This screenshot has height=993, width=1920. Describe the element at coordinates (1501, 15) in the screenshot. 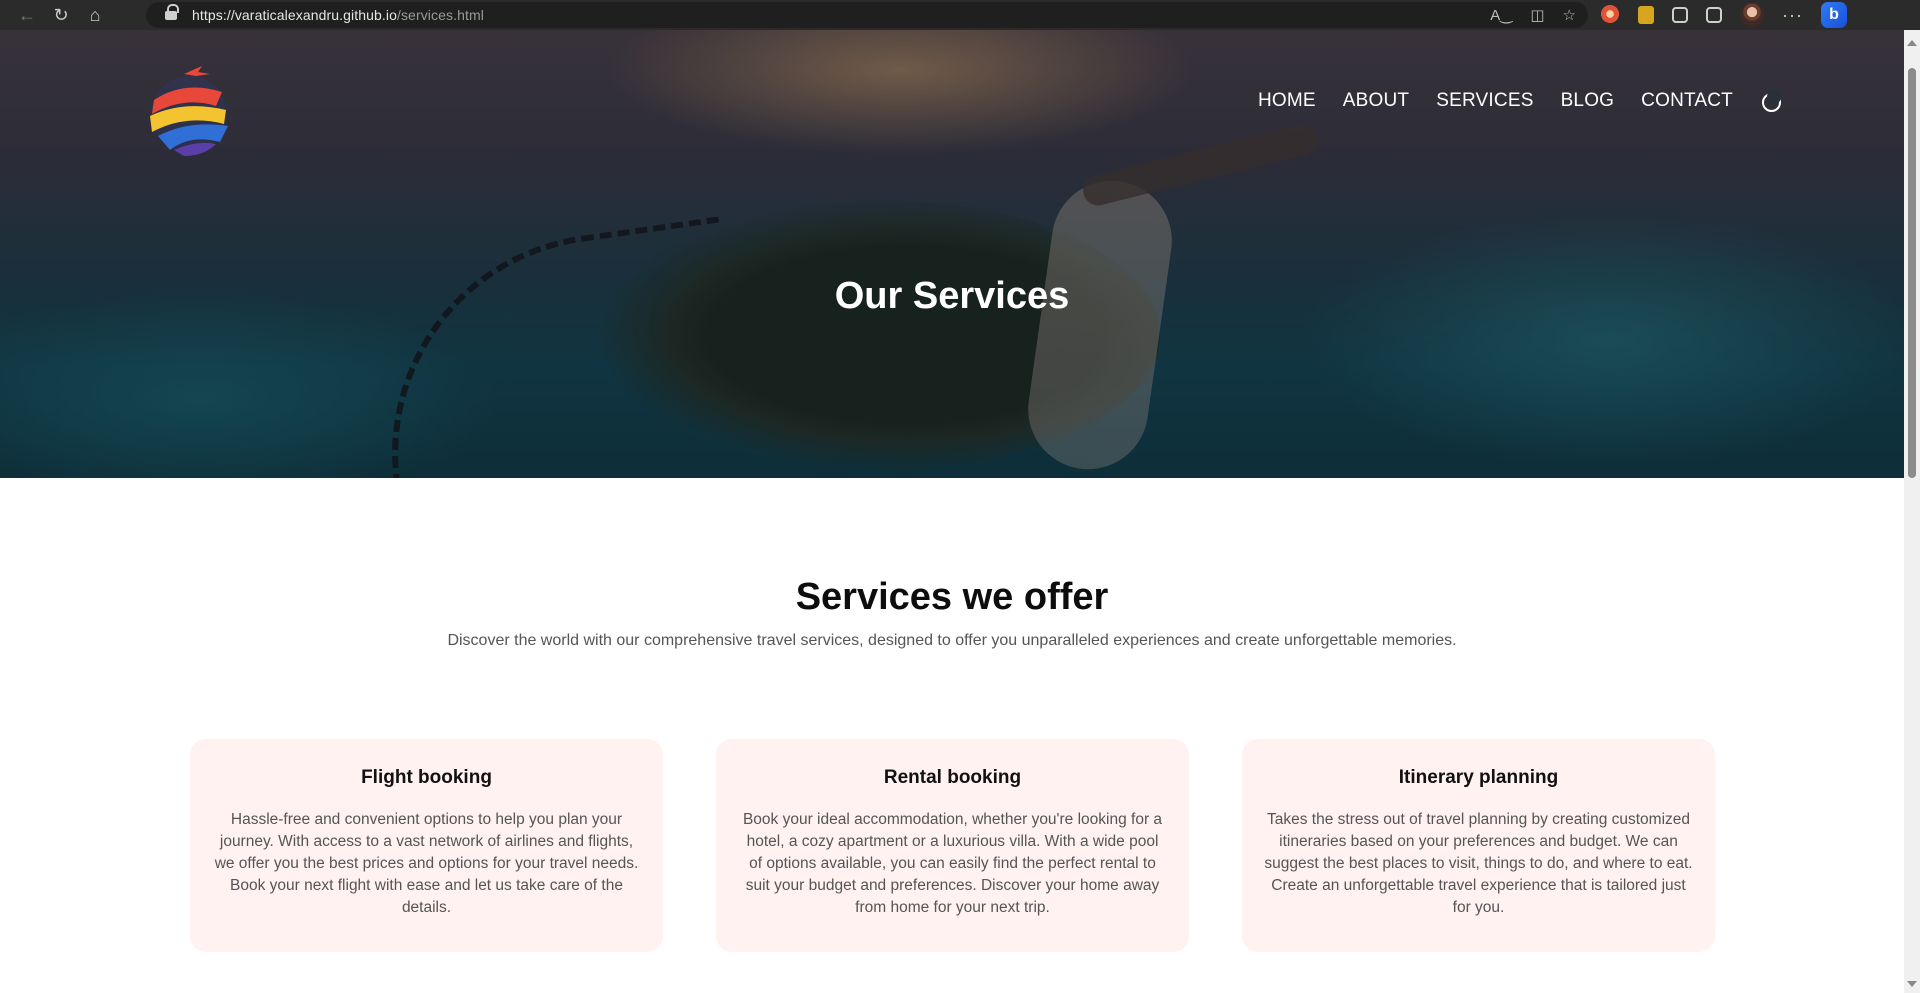

I see `read-aloud-icon: A‿` at that location.